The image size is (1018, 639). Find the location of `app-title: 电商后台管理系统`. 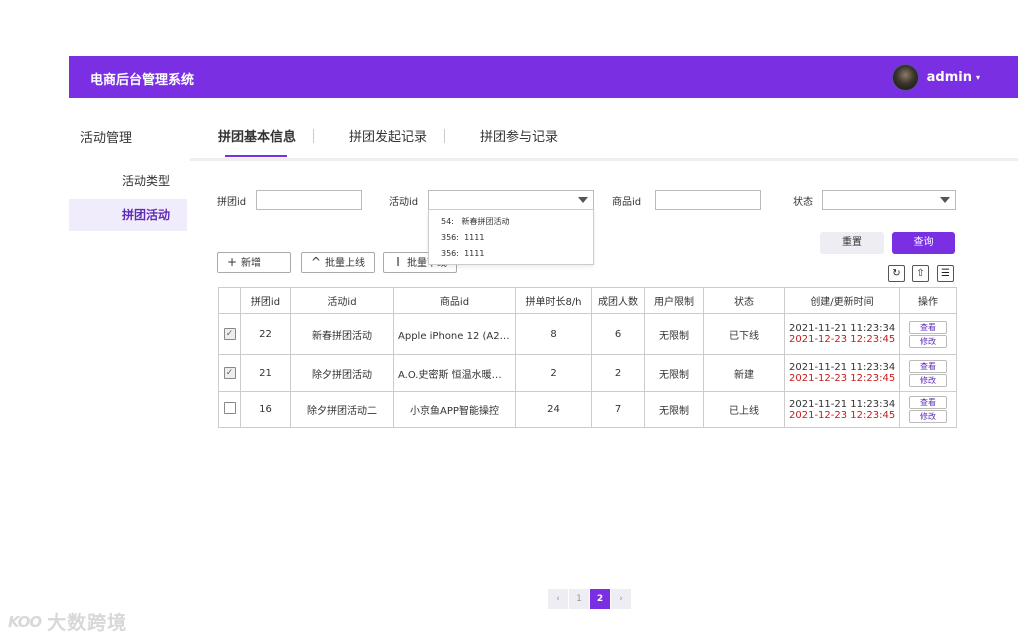

app-title: 电商后台管理系统 is located at coordinates (142, 80).